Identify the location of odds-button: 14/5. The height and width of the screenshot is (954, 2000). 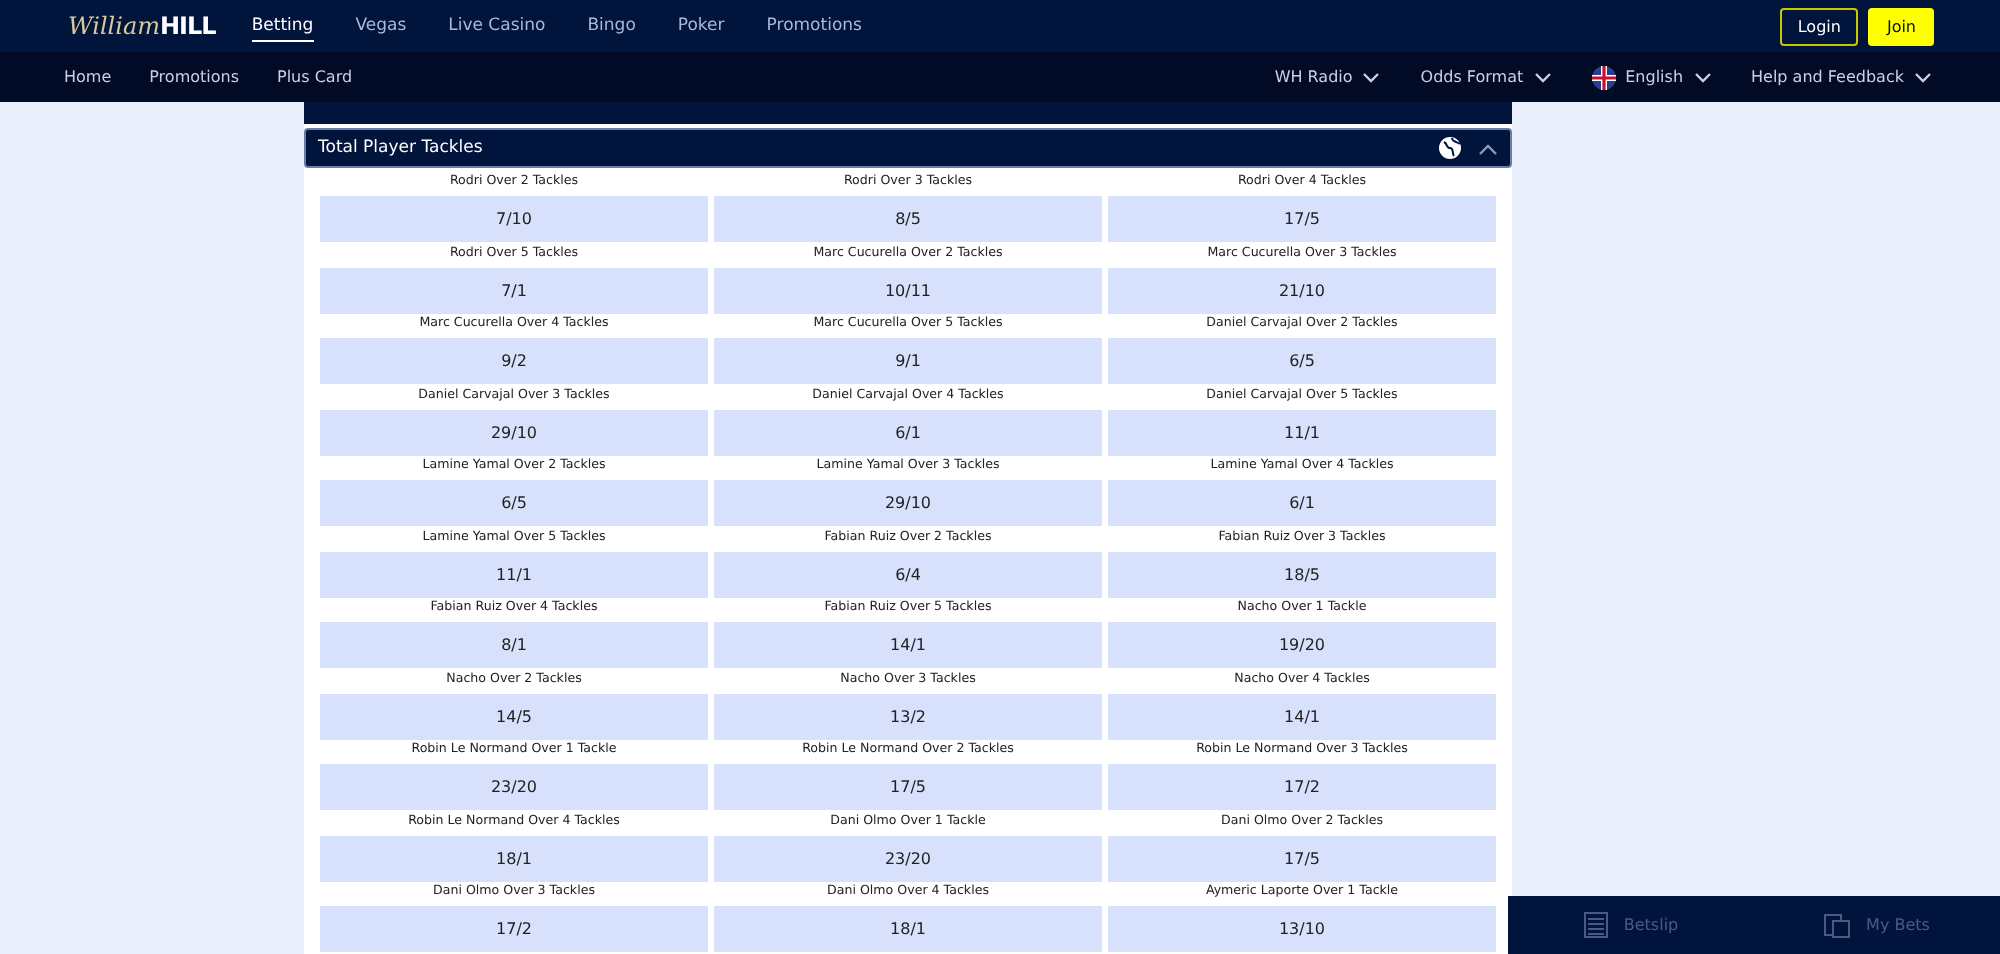
(514, 716).